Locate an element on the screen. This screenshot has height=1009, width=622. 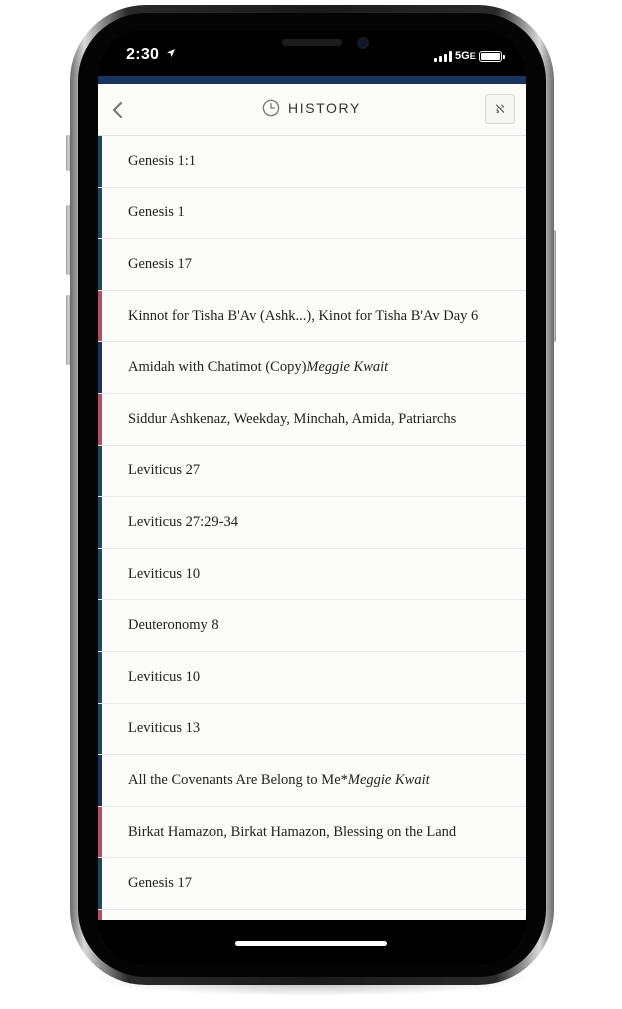
history-list-item: Leviticus 27:29-34 is located at coordinates (312, 523).